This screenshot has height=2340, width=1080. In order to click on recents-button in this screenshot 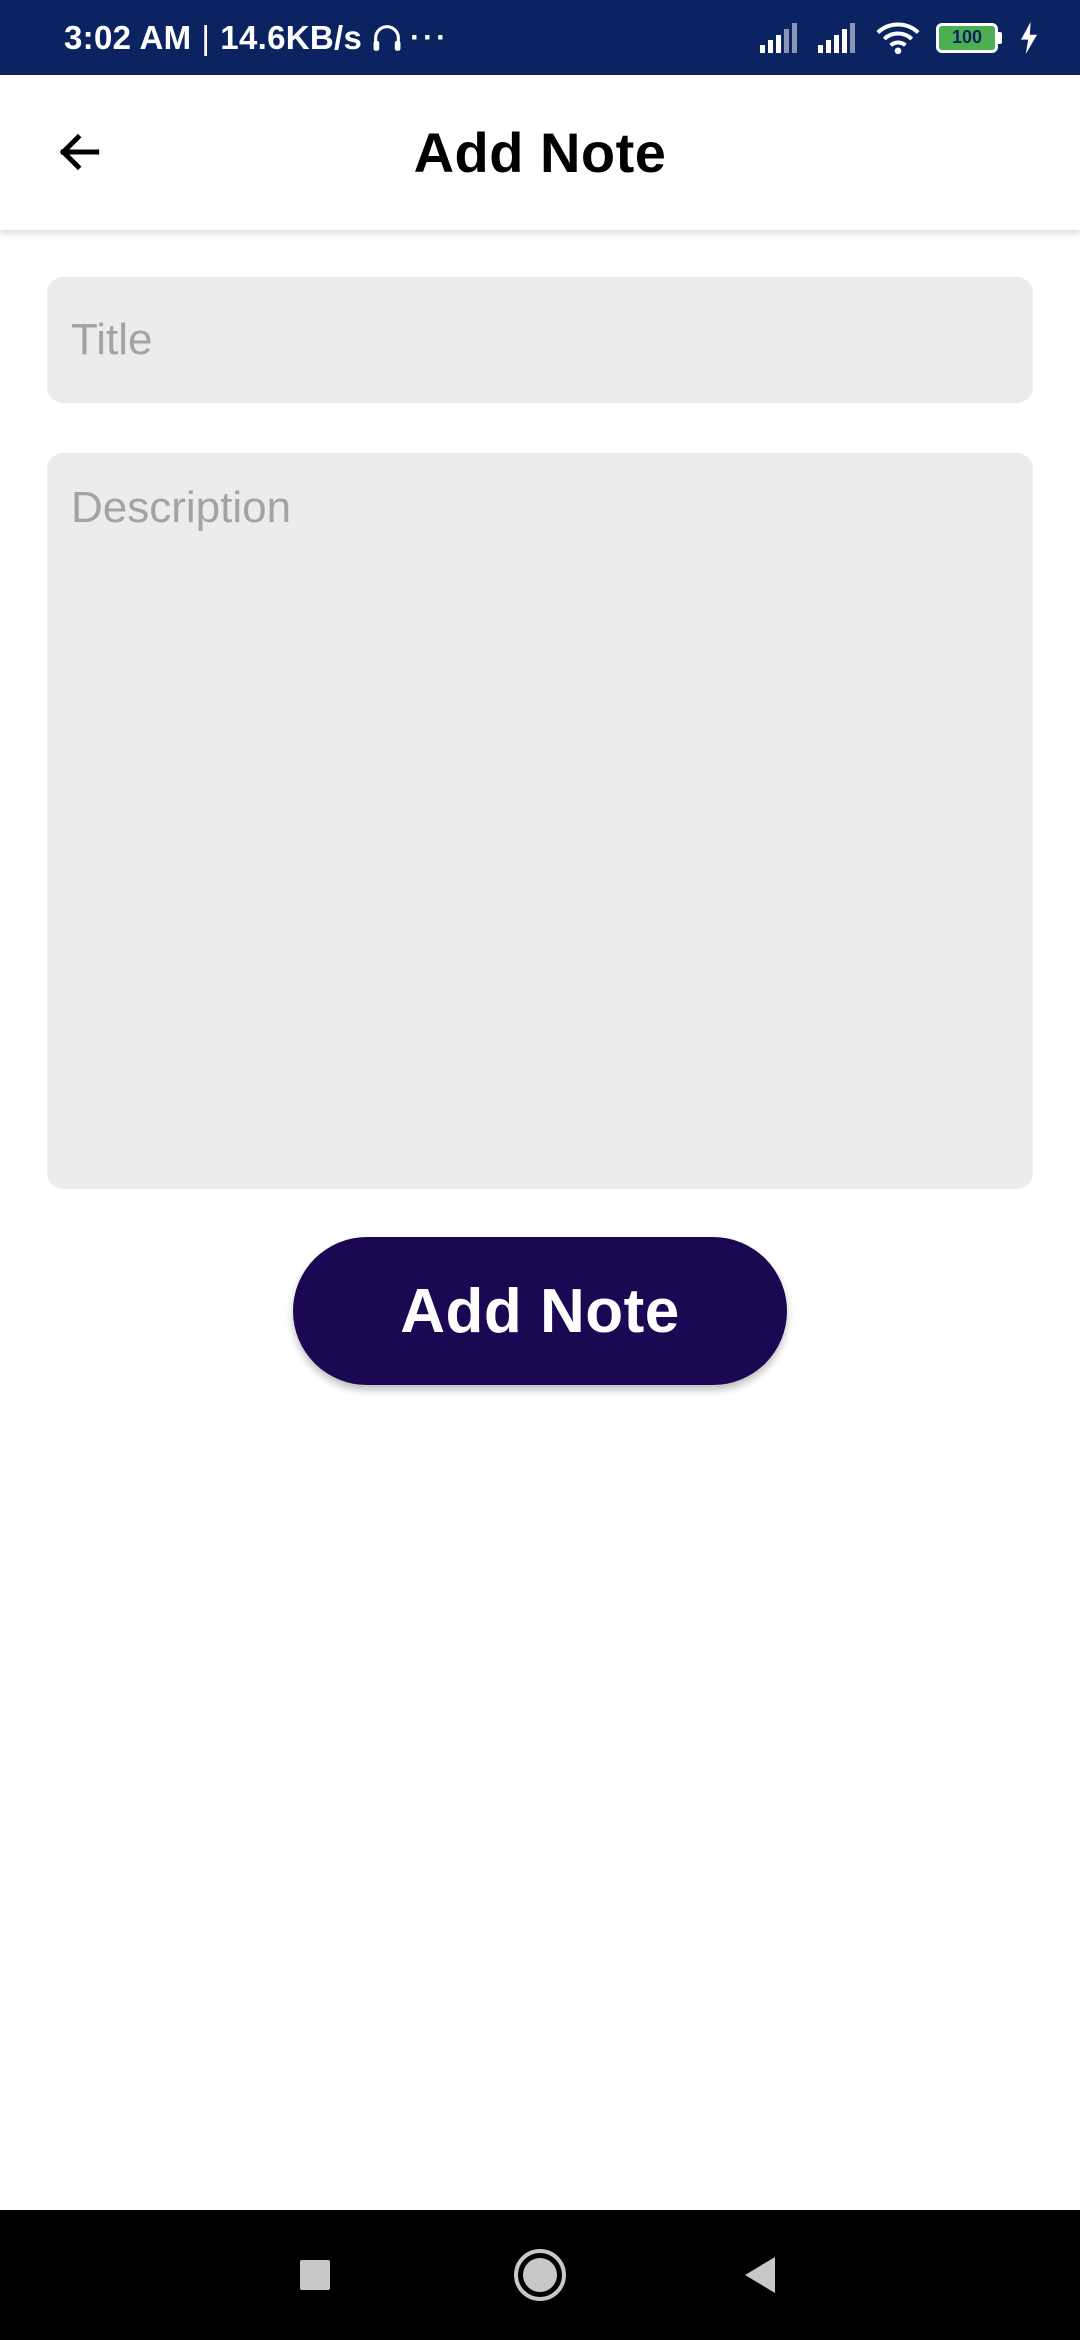, I will do `click(315, 2275)`.